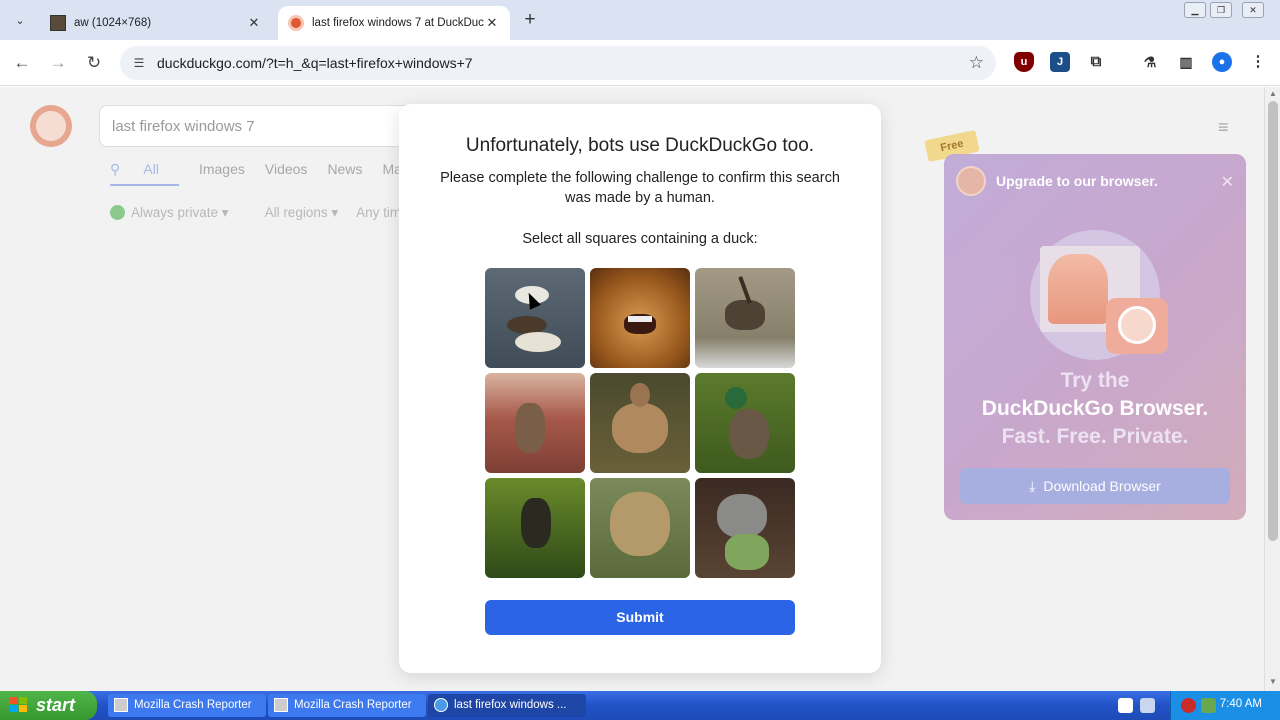 The image size is (1280, 720). What do you see at coordinates (1125, 705) in the screenshot?
I see `help-icon` at bounding box center [1125, 705].